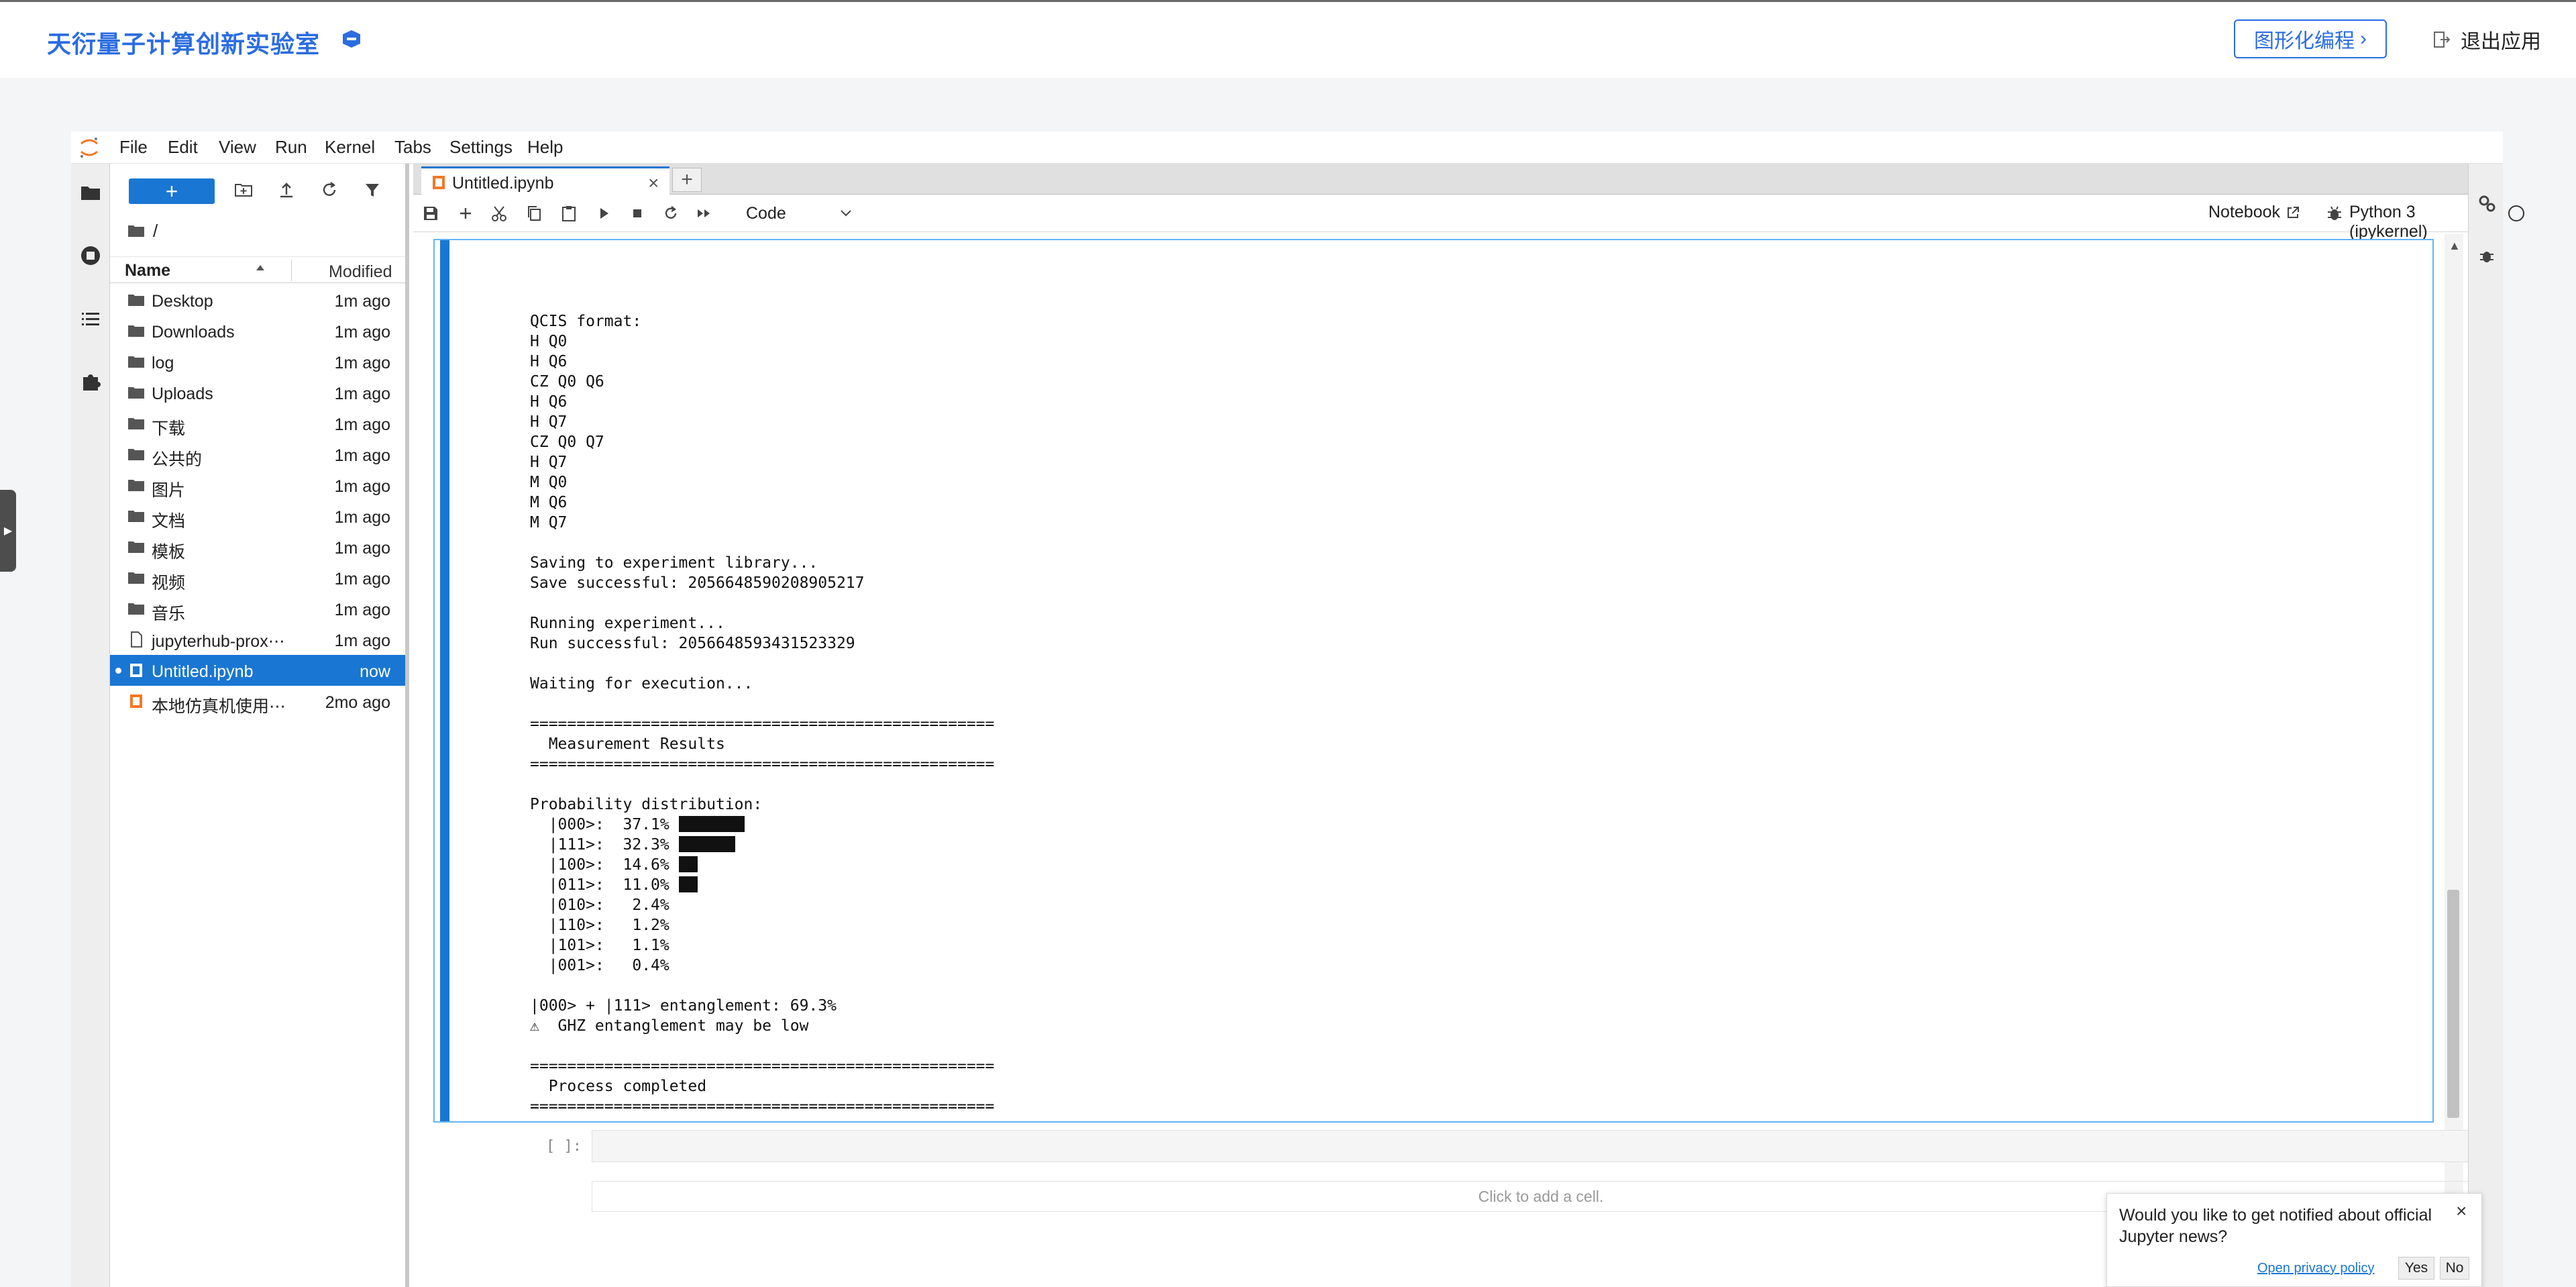  What do you see at coordinates (653, 183) in the screenshot?
I see `tab-close-icon: ×` at bounding box center [653, 183].